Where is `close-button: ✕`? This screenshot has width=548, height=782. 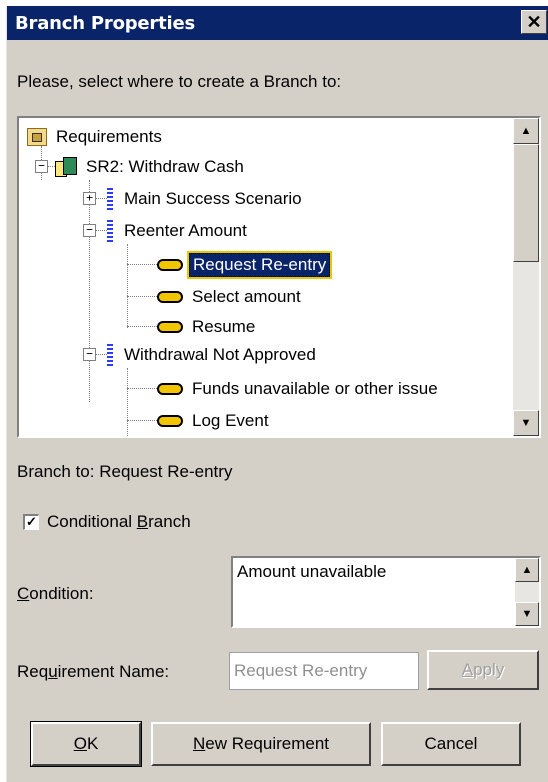 close-button: ✕ is located at coordinates (534, 22).